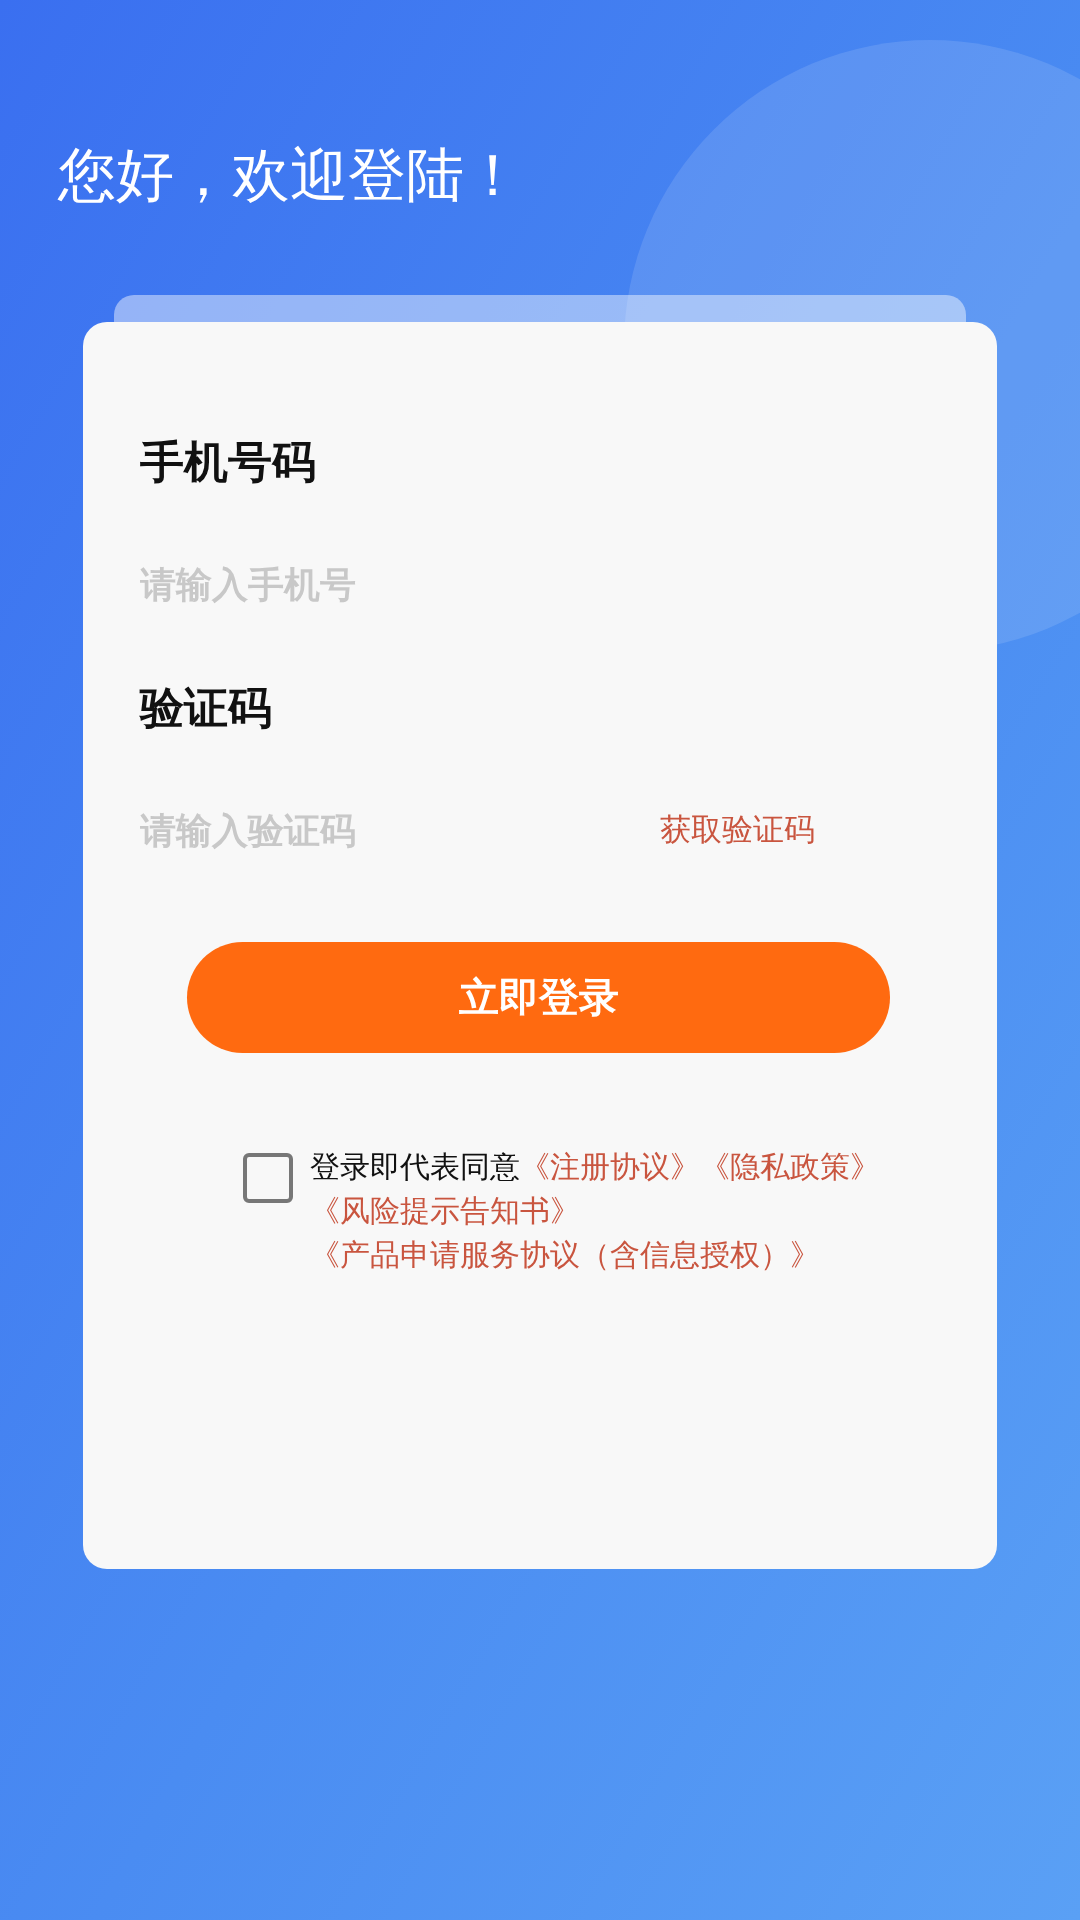  What do you see at coordinates (610, 1166) in the screenshot?
I see `agreement-link: 《注册协议》` at bounding box center [610, 1166].